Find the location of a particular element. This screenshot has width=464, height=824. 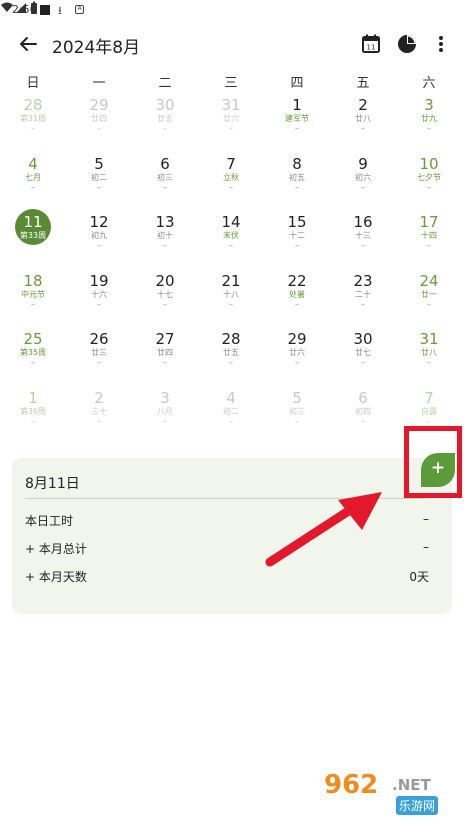

calendar-day: 21 十八 – is located at coordinates (231, 297).